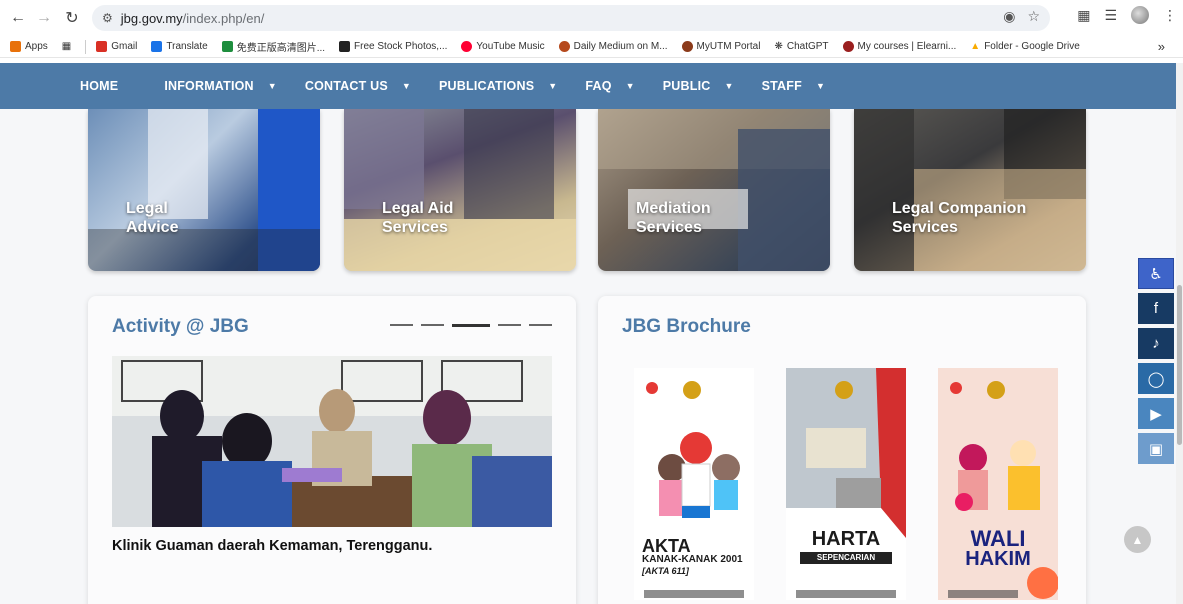 The width and height of the screenshot is (1183, 604). What do you see at coordinates (467, 46) in the screenshot?
I see `youtube-music-icon` at bounding box center [467, 46].